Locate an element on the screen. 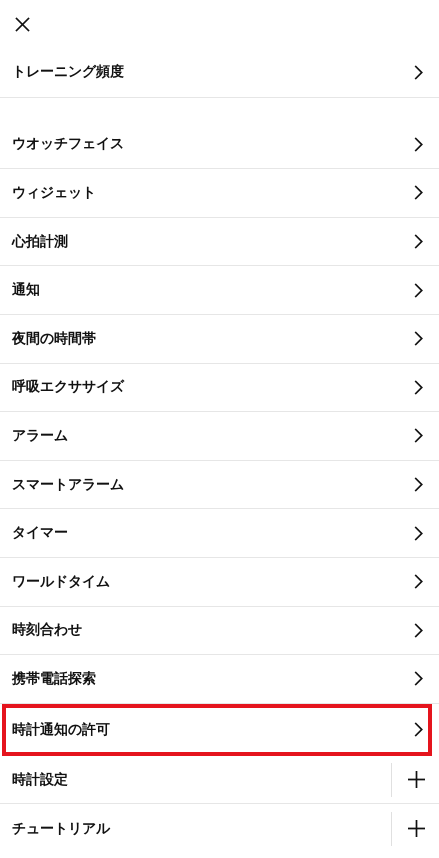 The width and height of the screenshot is (439, 858). menu-item: 心拍計測 is located at coordinates (219, 242).